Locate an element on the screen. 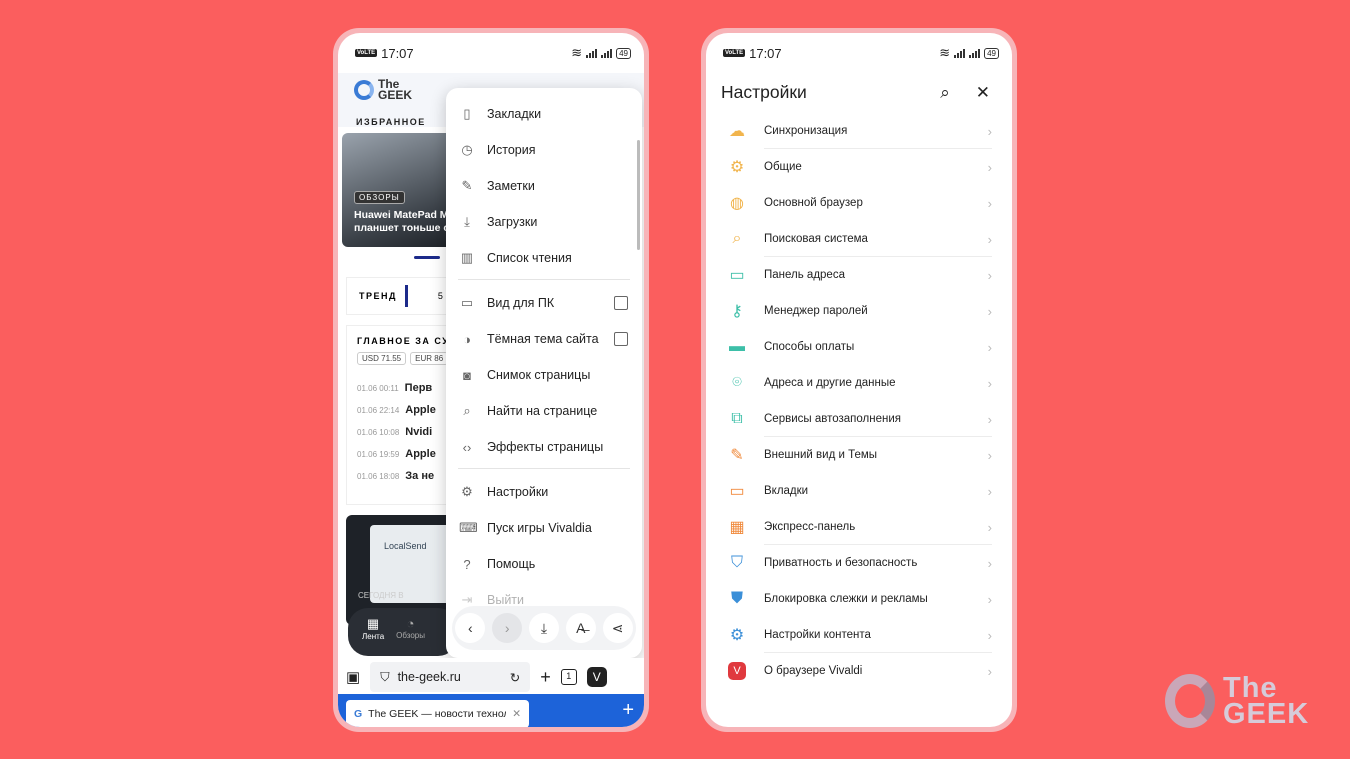  menu-item-find-in-page: ⌕ Найти на странице is located at coordinates (544, 411).